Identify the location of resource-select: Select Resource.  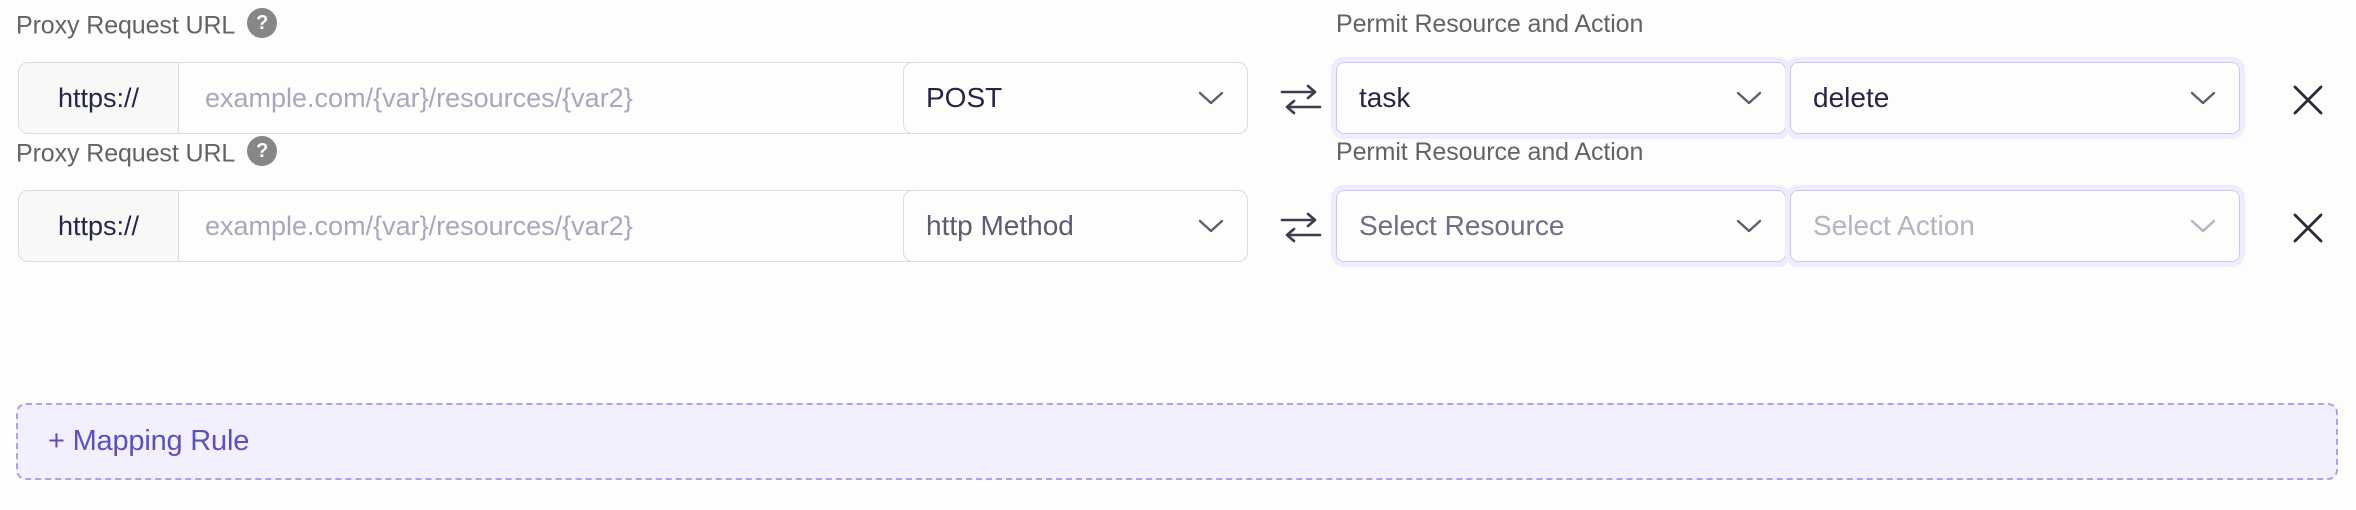
(1561, 226).